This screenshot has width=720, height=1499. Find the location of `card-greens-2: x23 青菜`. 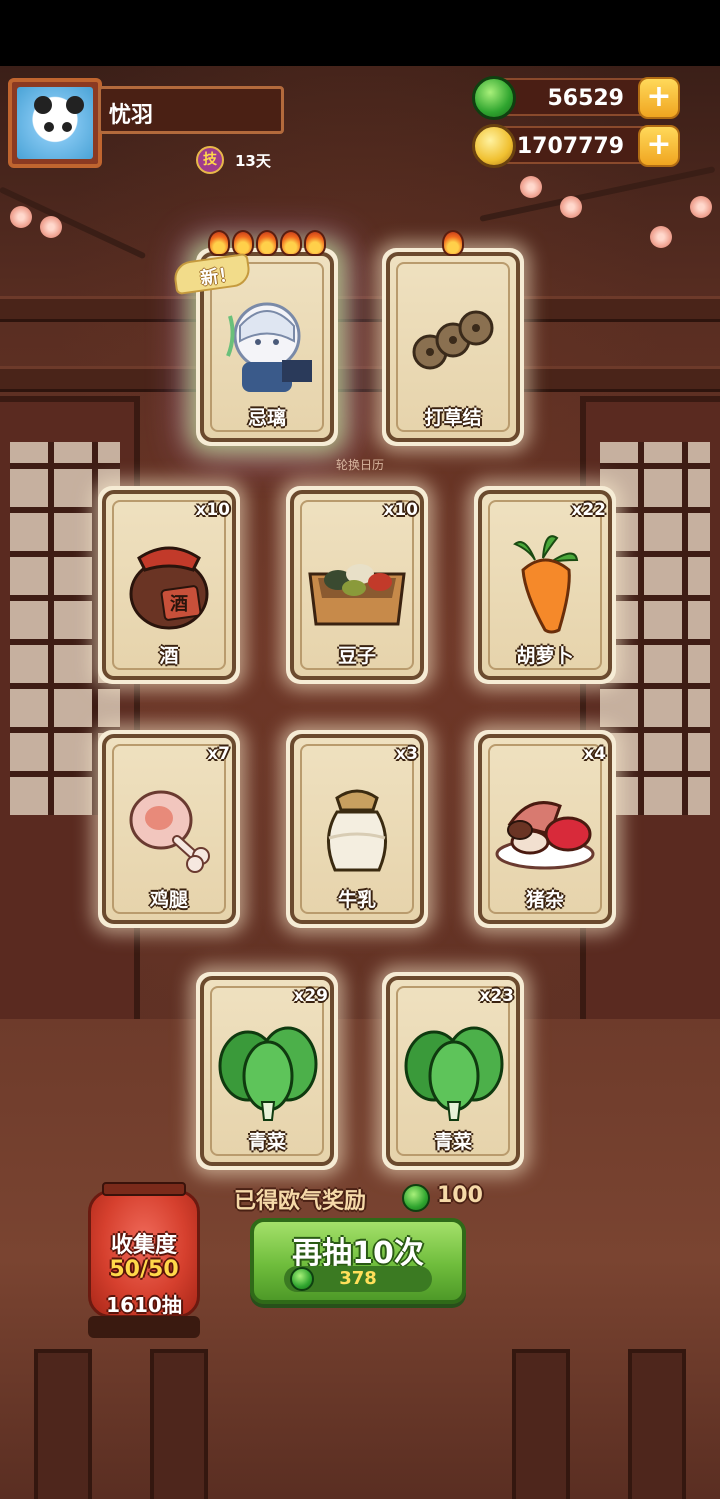

card-greens-2: x23 青菜 is located at coordinates (453, 1071).